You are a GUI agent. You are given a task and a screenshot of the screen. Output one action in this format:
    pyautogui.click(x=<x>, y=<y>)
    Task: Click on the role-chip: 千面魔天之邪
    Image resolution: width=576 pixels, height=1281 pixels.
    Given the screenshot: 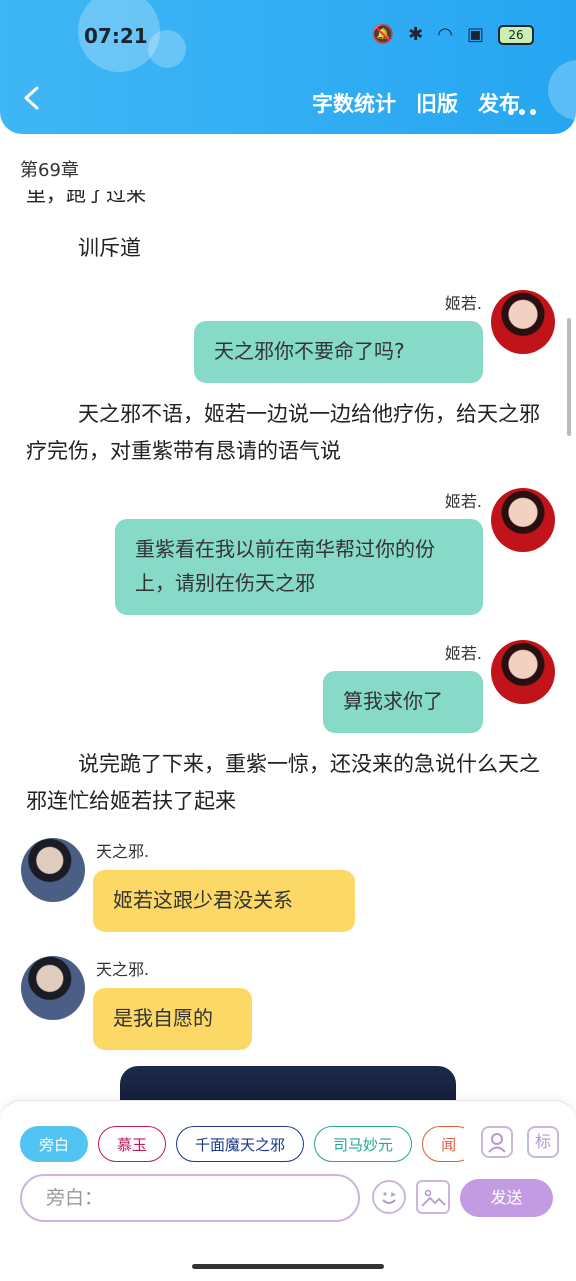 What is the action you would take?
    pyautogui.click(x=240, y=1144)
    